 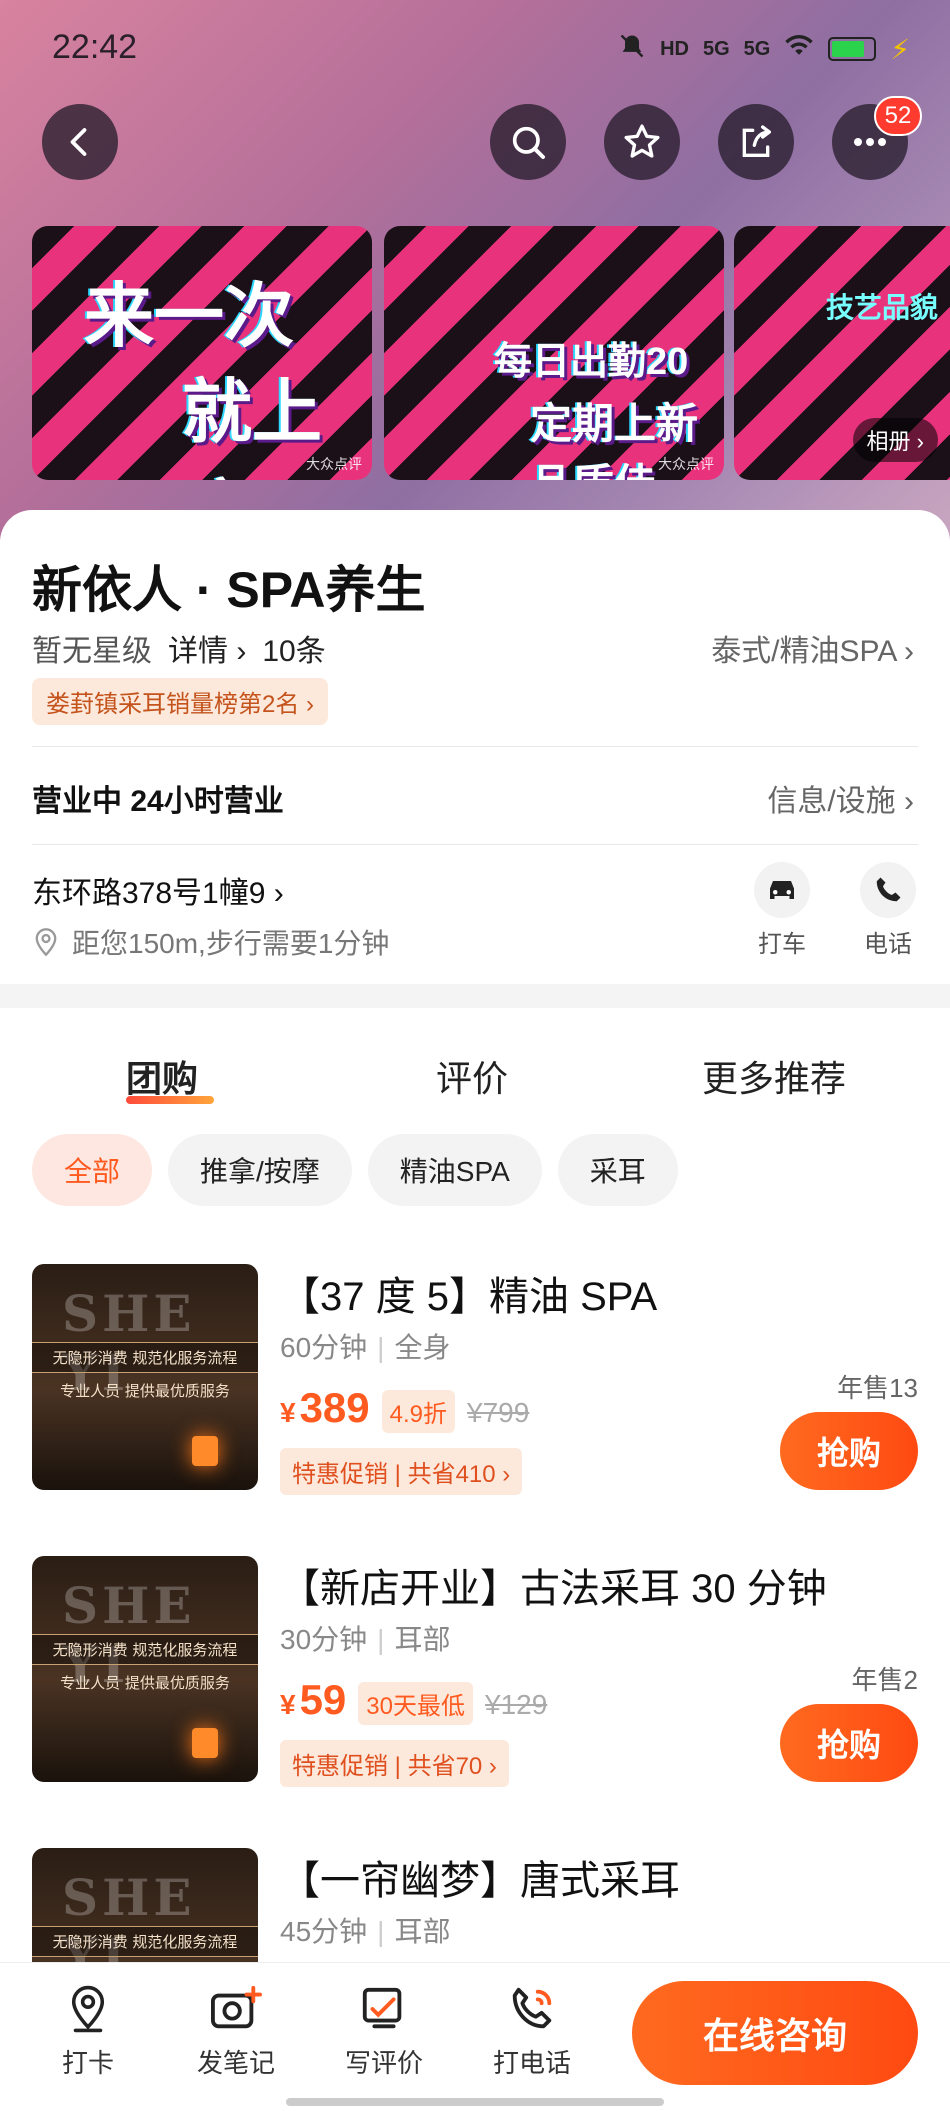 What do you see at coordinates (803, 651) in the screenshot?
I see `category-label: 泰式/精油SPA` at bounding box center [803, 651].